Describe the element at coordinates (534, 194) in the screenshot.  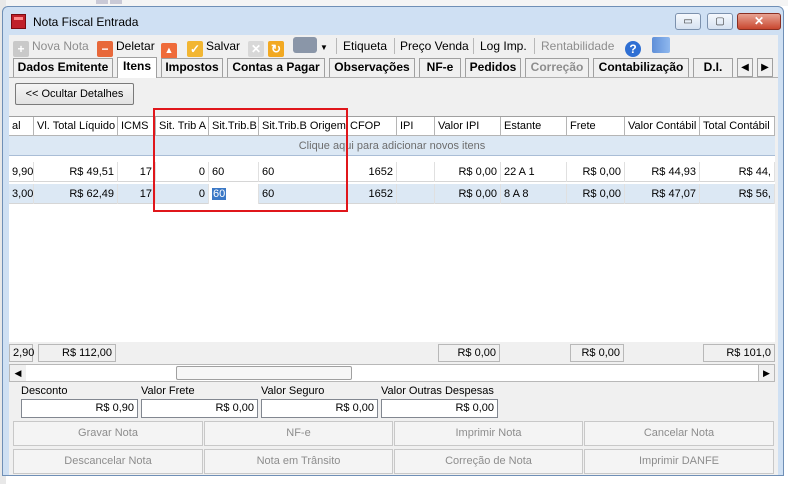
I see `table-cell: 8 A 8` at that location.